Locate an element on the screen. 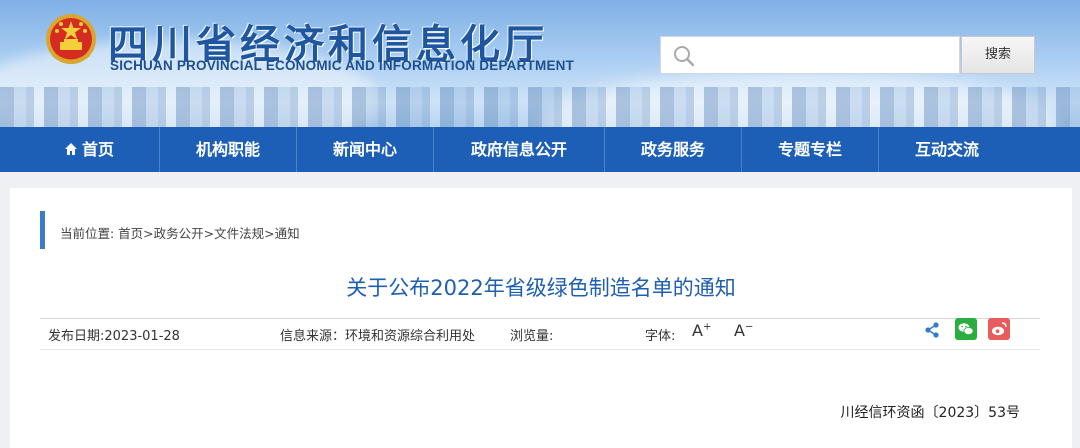  weibo-icon is located at coordinates (999, 329).